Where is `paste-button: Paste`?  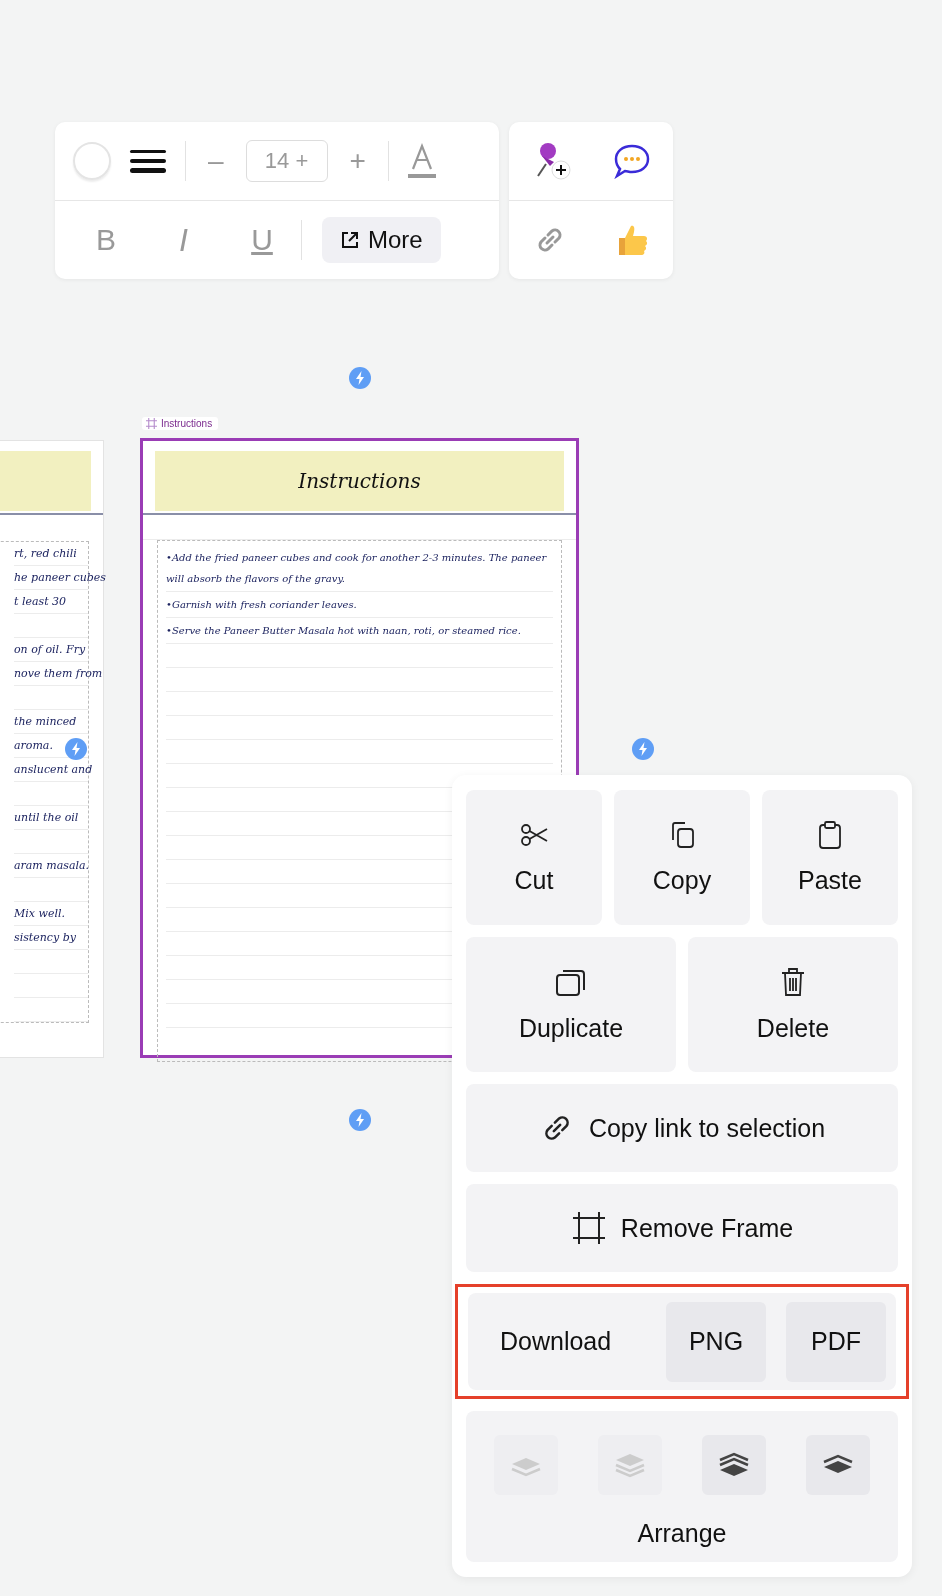 paste-button: Paste is located at coordinates (830, 857).